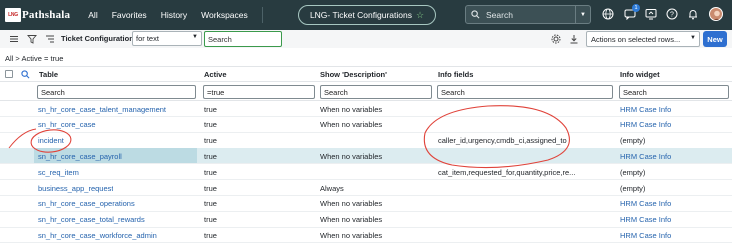 This screenshot has height=247, width=732. Describe the element at coordinates (58, 172) in the screenshot. I see `cell-table: sc_req_item` at that location.